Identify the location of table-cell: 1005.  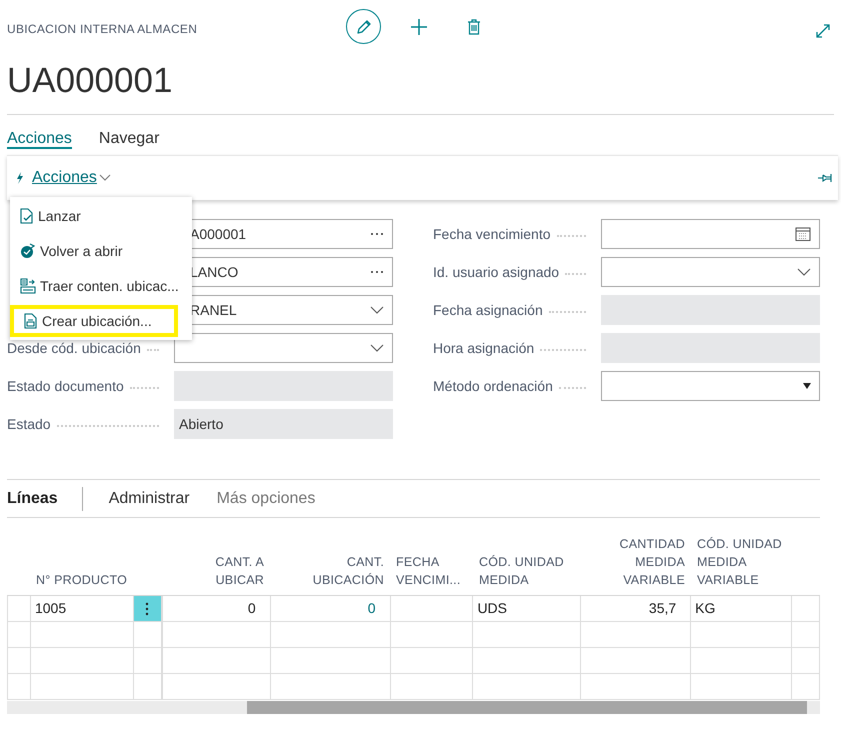
(82, 609).